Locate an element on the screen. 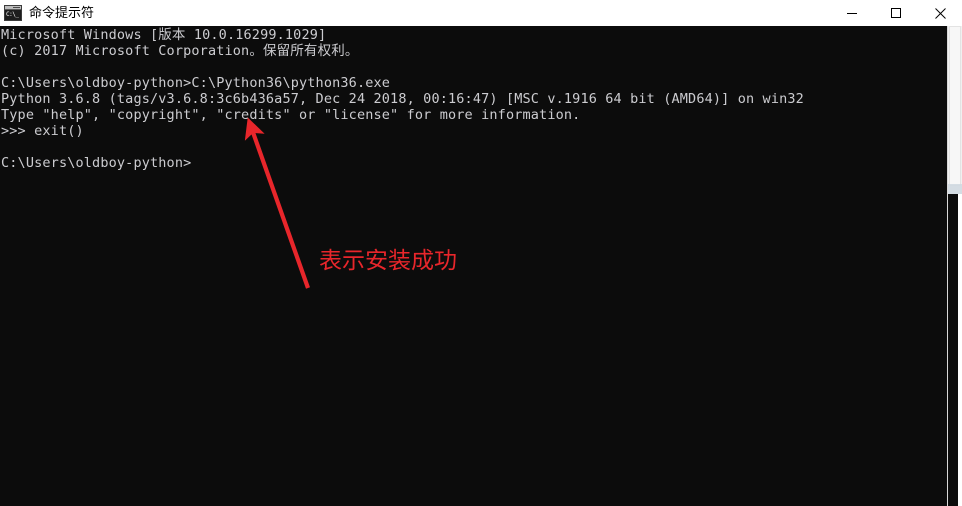 The image size is (962, 506). minimize-button is located at coordinates (852, 13).